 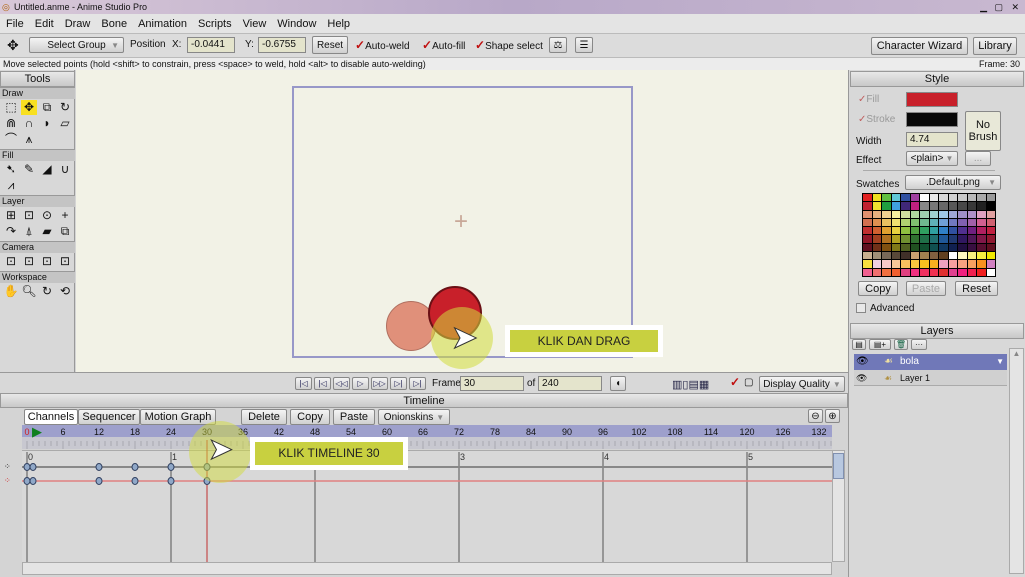 What do you see at coordinates (953, 182) in the screenshot?
I see `swatches-dropdown: .Default.png ▼` at bounding box center [953, 182].